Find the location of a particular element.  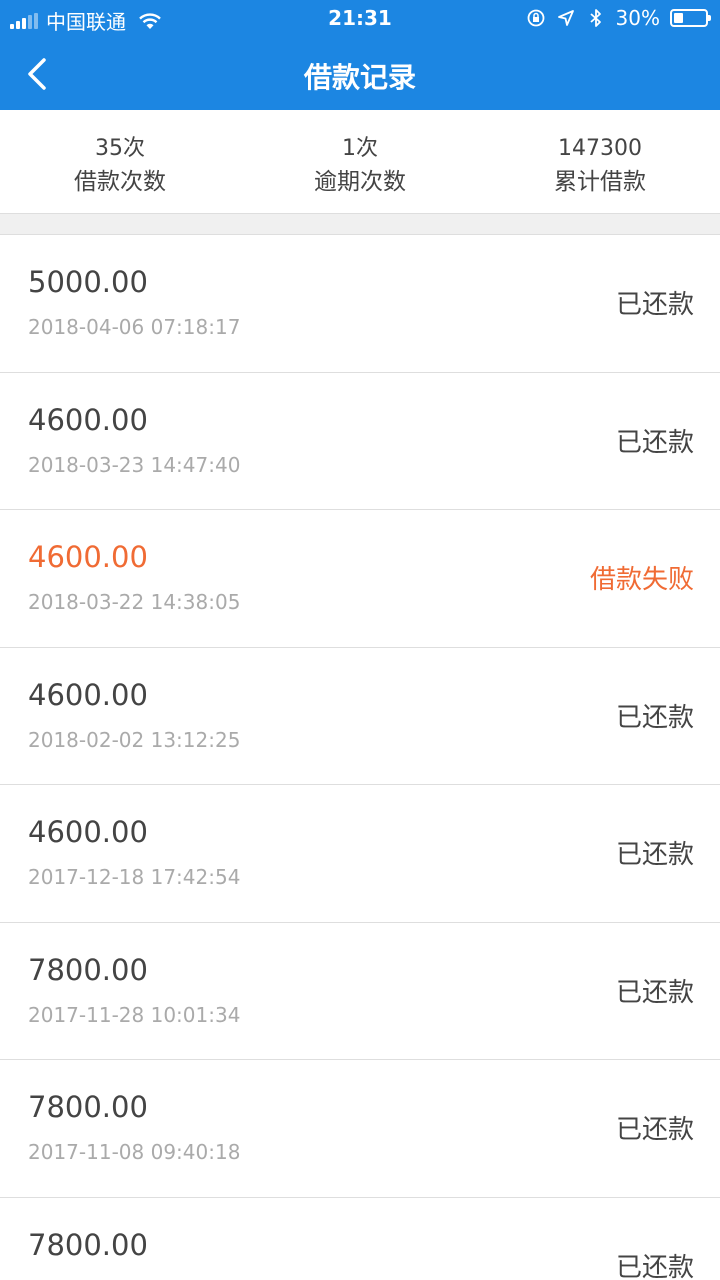

stat-value: 147300 is located at coordinates (600, 148).